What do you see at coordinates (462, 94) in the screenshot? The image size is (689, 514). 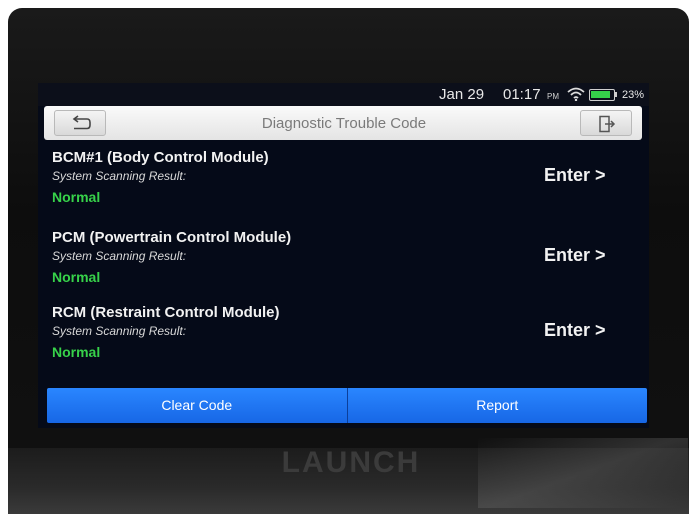 I see `status-date: Jan 29` at bounding box center [462, 94].